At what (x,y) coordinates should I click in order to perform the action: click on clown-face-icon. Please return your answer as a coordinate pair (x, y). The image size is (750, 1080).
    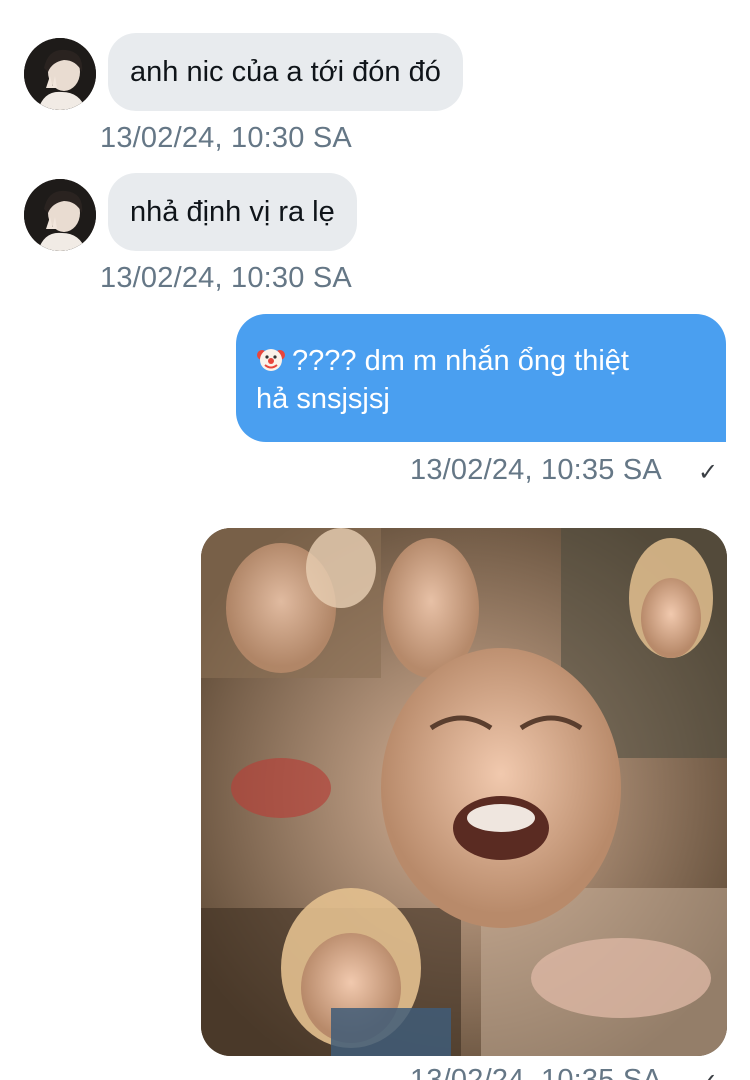
    Looking at the image, I should click on (271, 359).